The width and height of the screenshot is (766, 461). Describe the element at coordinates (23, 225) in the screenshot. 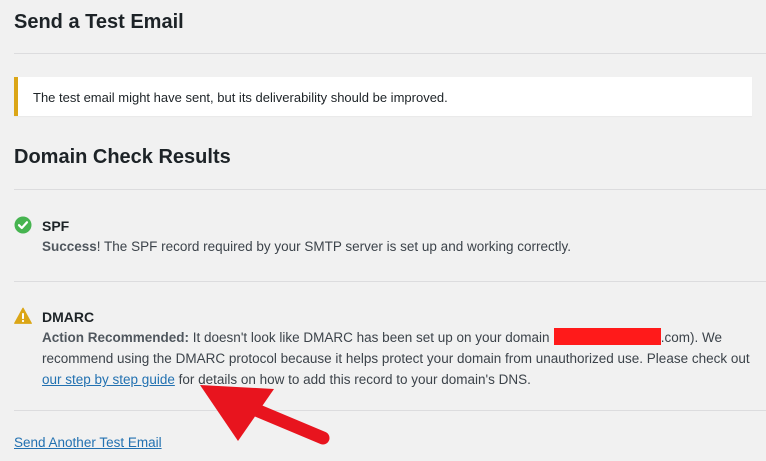

I see `check-circle-icon` at that location.